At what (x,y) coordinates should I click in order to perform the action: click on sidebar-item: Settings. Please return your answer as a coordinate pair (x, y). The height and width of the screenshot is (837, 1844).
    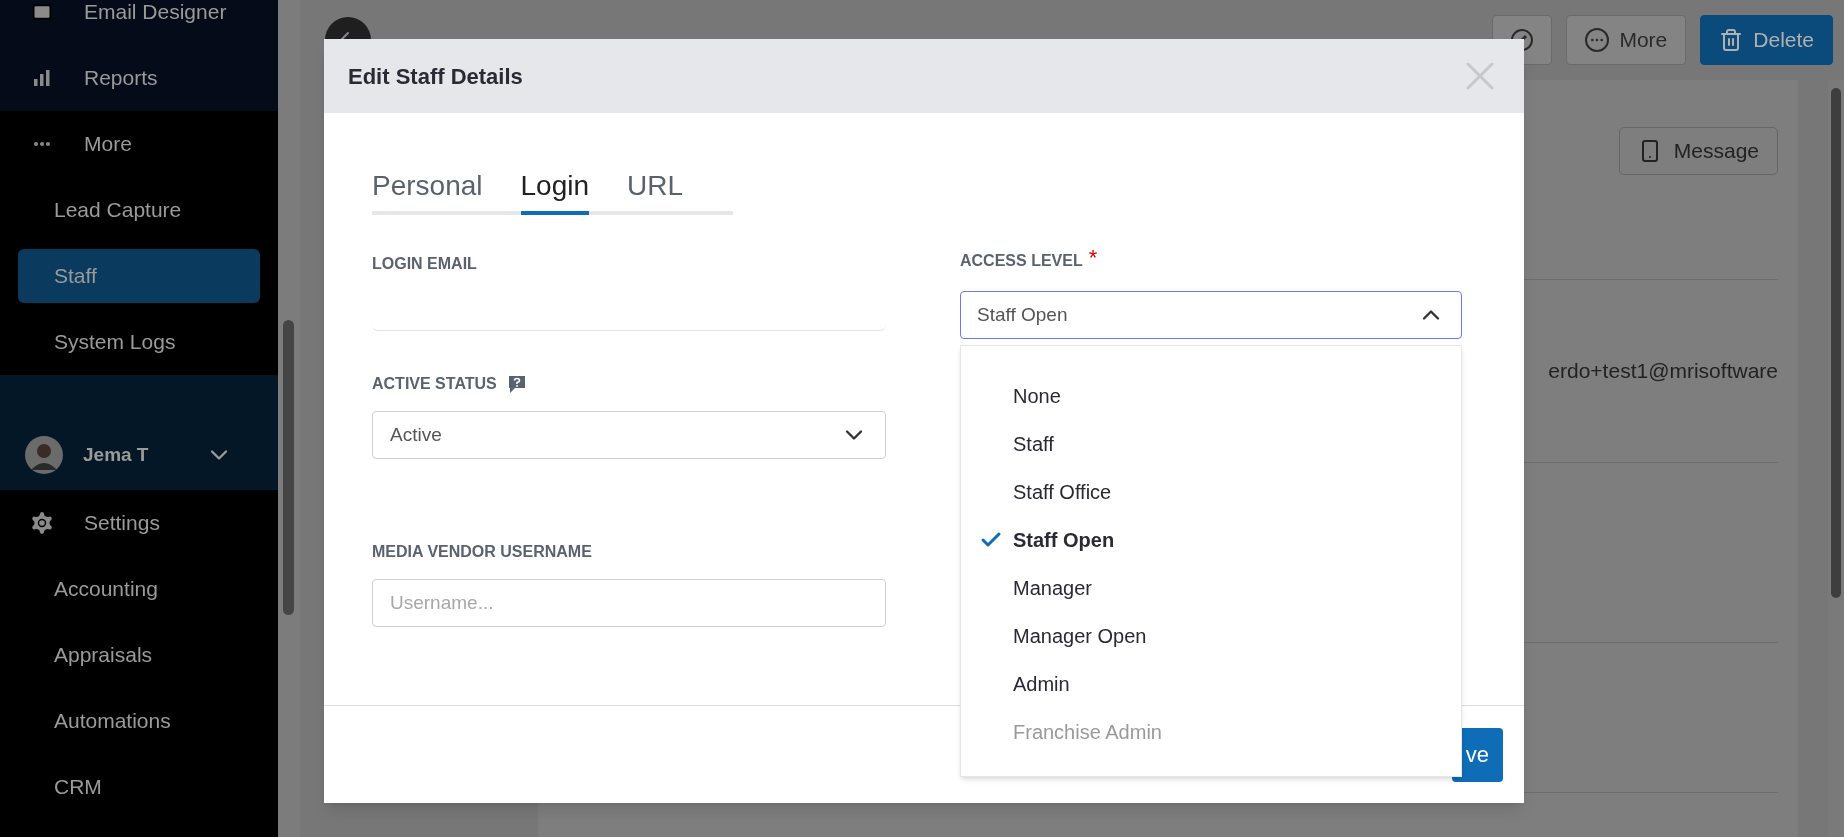
    Looking at the image, I should click on (139, 523).